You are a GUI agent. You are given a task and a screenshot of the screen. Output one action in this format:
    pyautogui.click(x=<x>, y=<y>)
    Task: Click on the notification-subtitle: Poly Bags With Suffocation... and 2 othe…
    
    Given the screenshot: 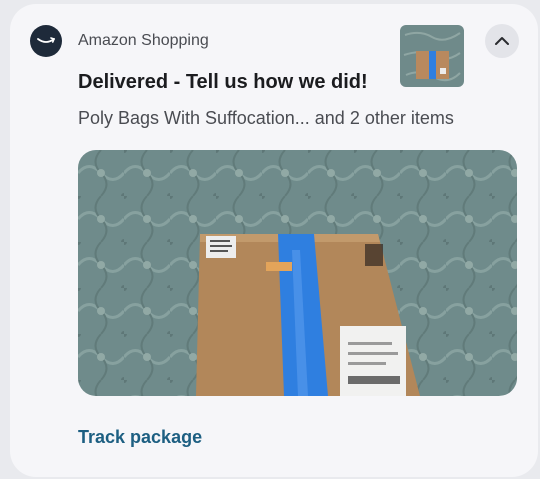 What is the action you would take?
    pyautogui.click(x=266, y=118)
    